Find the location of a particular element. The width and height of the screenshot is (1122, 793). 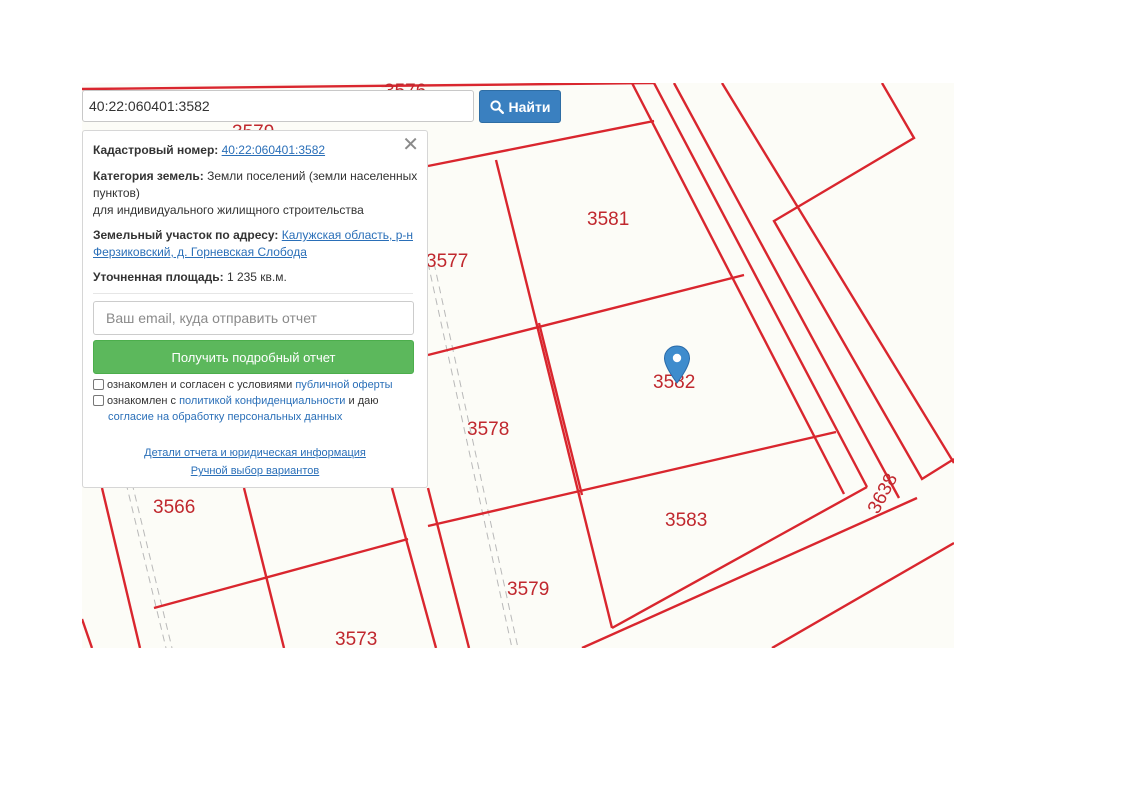

search-icon is located at coordinates (496, 106).